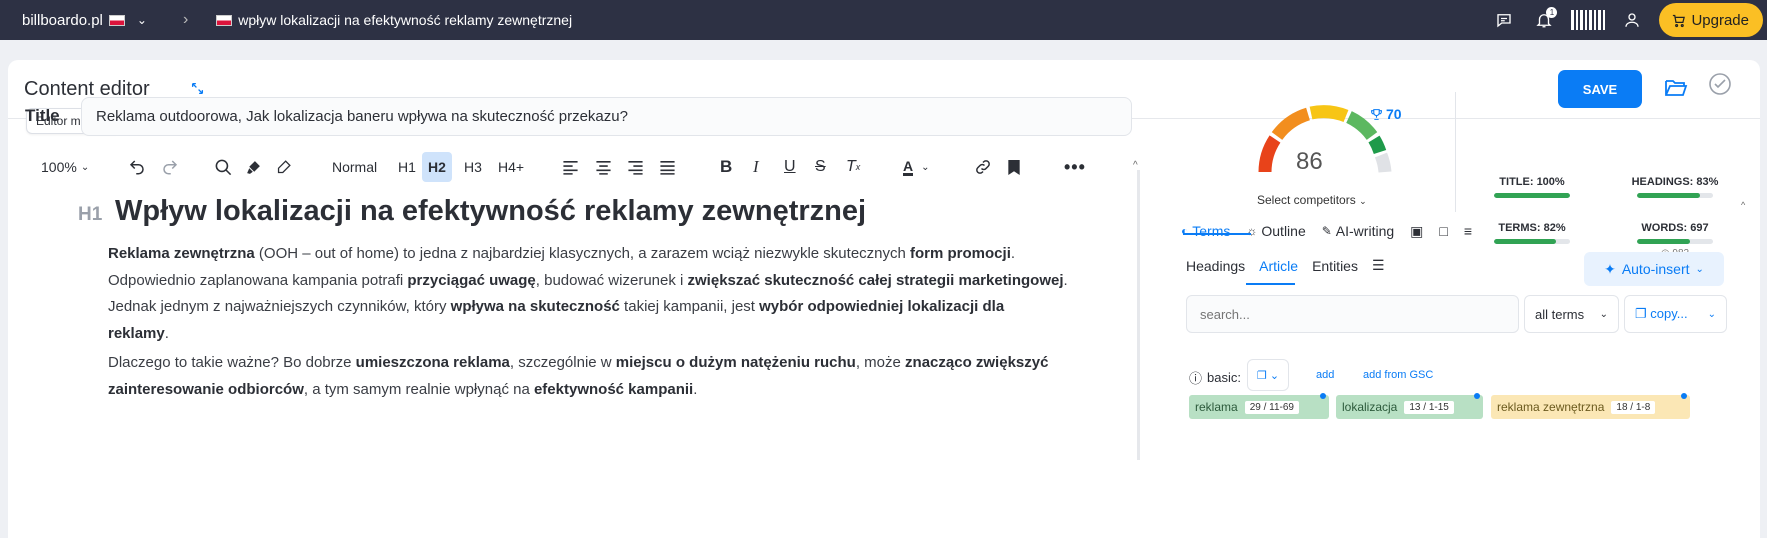 Image resolution: width=1767 pixels, height=538 pixels. I want to click on terms-filter-select: all terms ⌄, so click(1571, 314).